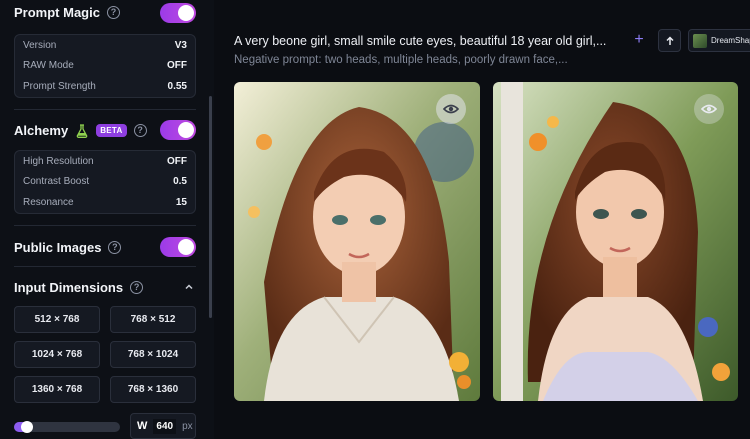  Describe the element at coordinates (56, 182) in the screenshot. I see `contrast-boost-label: Contrast Boost` at that location.